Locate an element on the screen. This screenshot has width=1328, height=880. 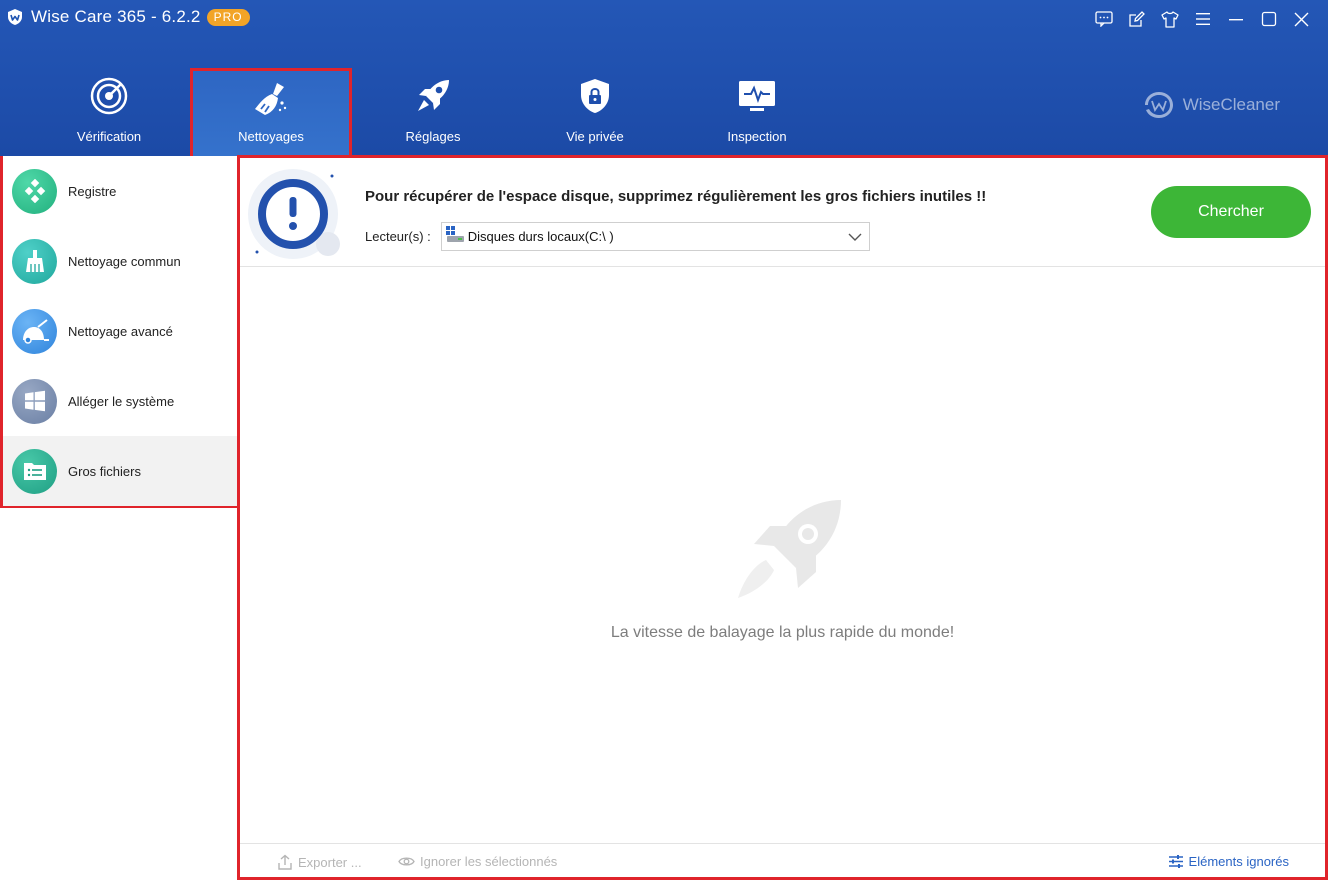
drive-value: Disques durs locaux(C:\ ) is located at coordinates (540, 236).